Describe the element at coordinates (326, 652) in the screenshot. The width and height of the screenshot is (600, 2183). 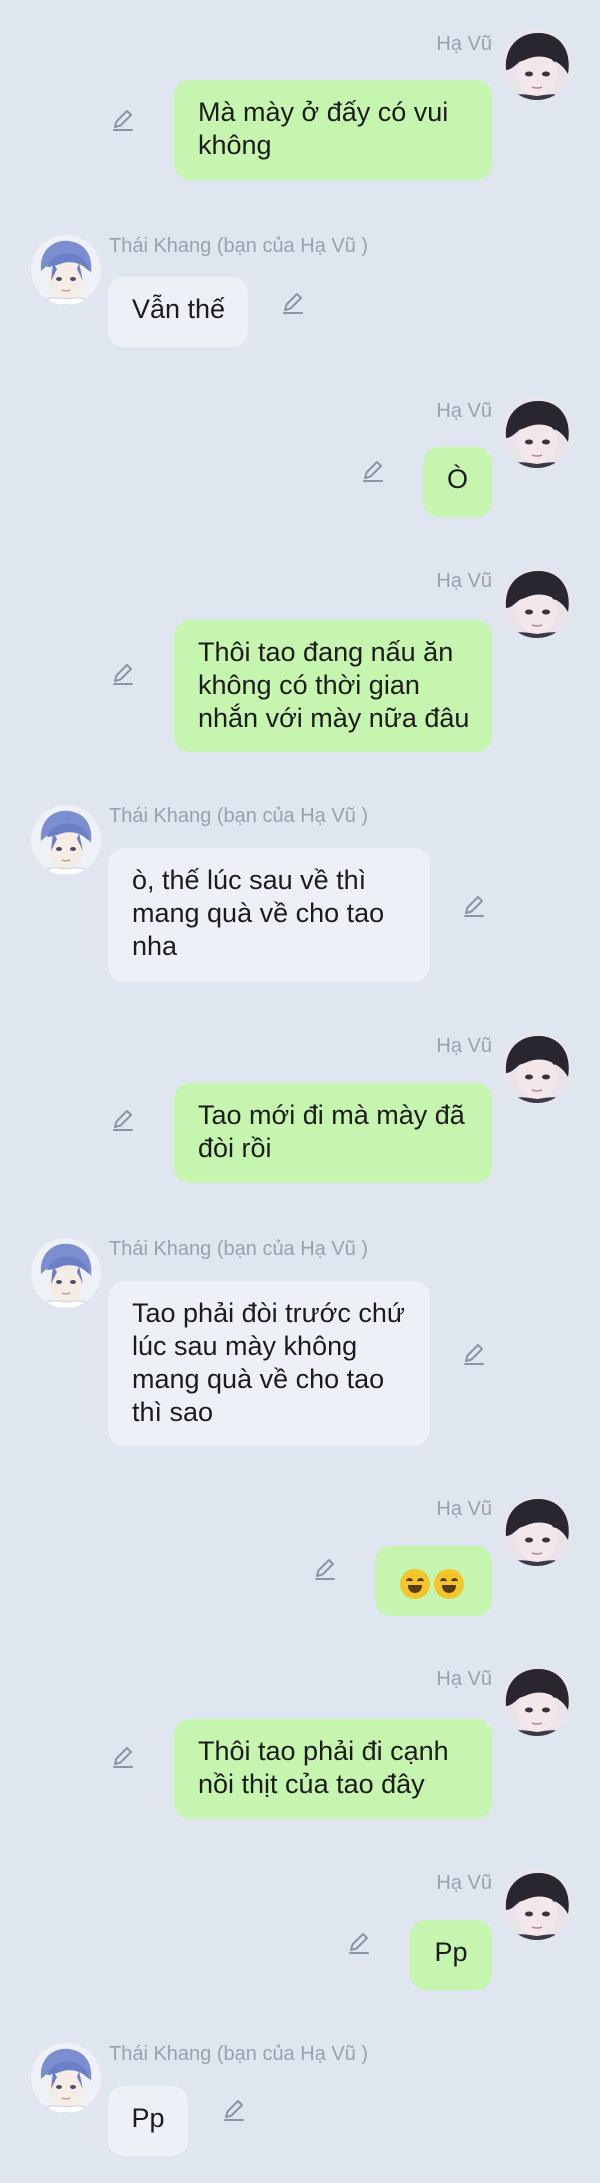
I see `message-text: Thôi tao đang nấu ăn` at that location.